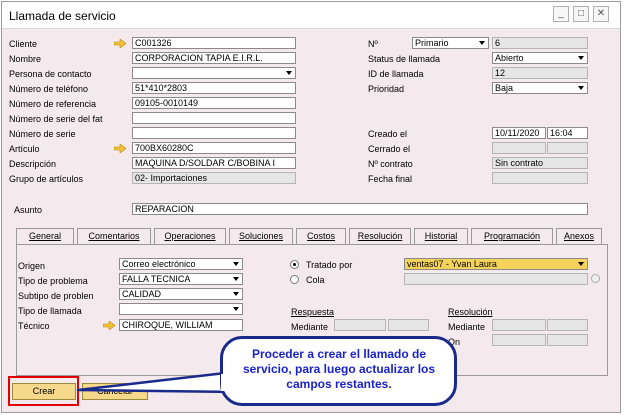 The height and width of the screenshot is (415, 626). What do you see at coordinates (315, 280) in the screenshot?
I see `cola-label: Cola` at bounding box center [315, 280].